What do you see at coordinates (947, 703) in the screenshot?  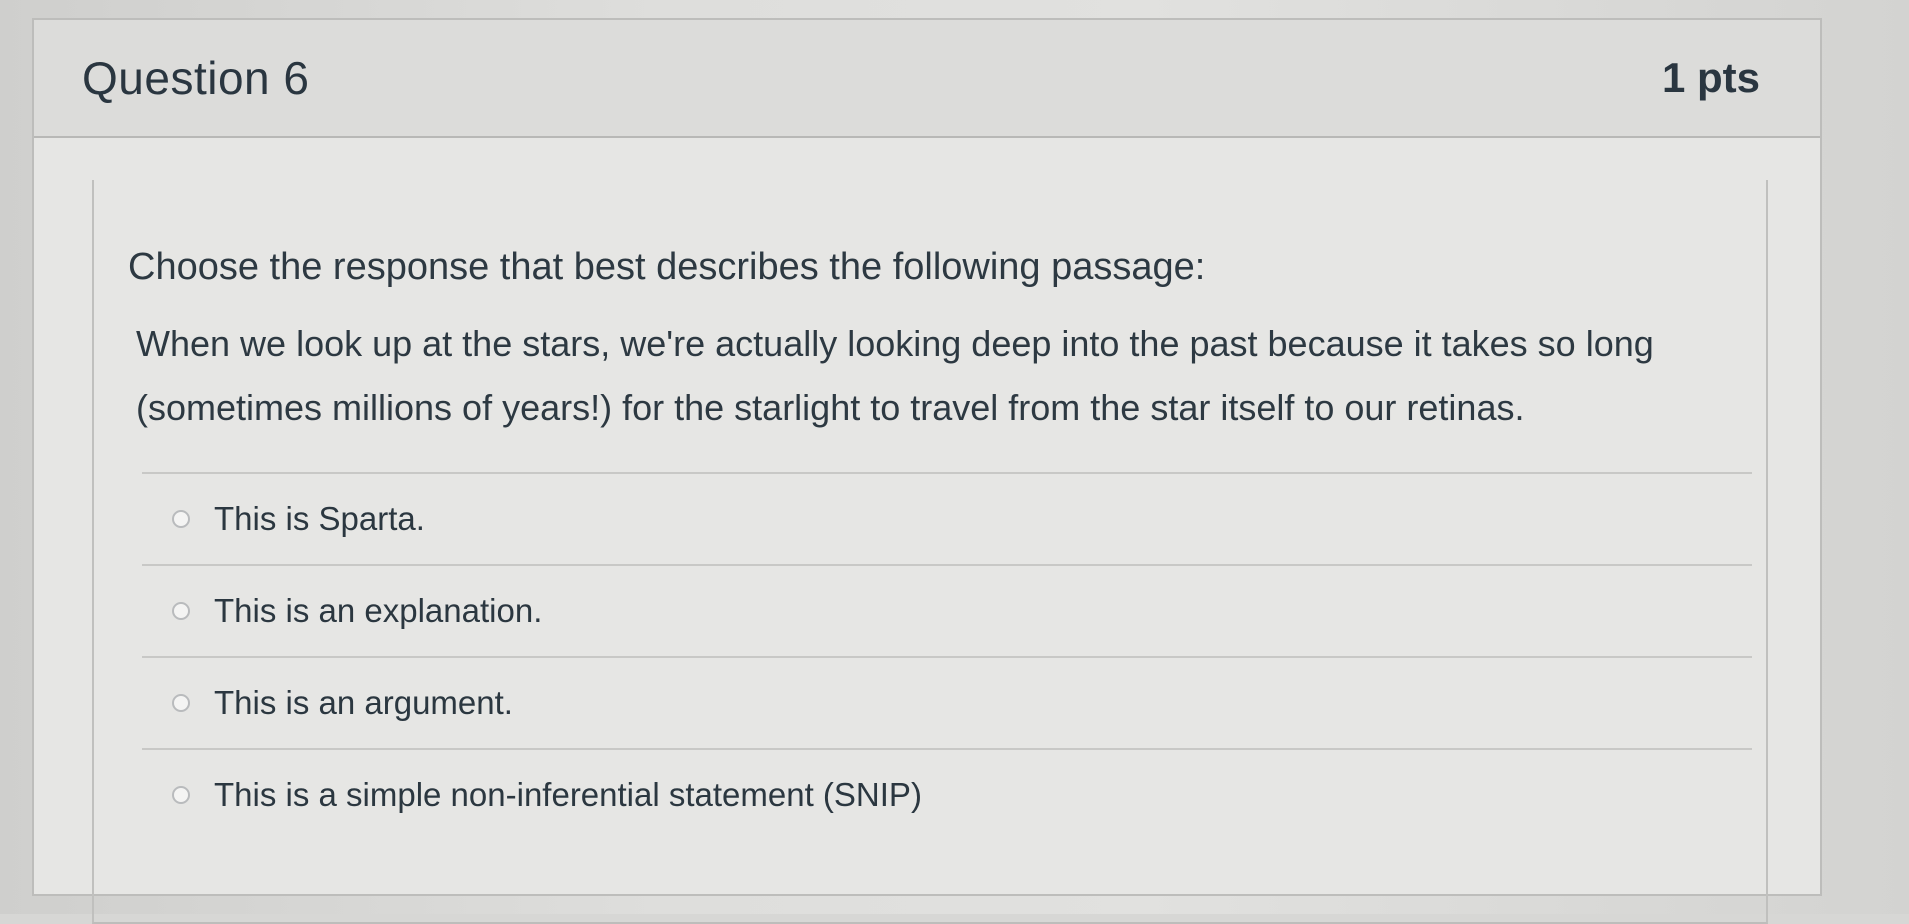 I see `answer-option-argument: This is an argument.` at bounding box center [947, 703].